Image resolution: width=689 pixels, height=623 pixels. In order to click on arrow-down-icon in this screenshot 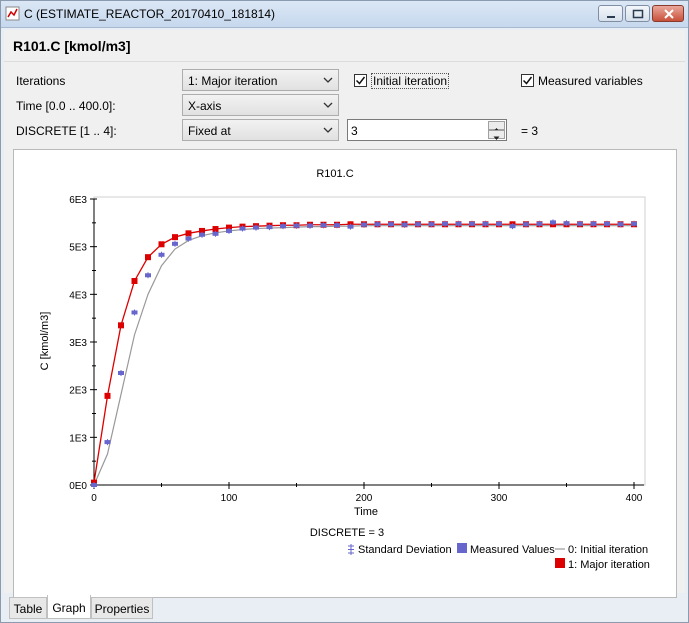, I will do `click(496, 138)`.